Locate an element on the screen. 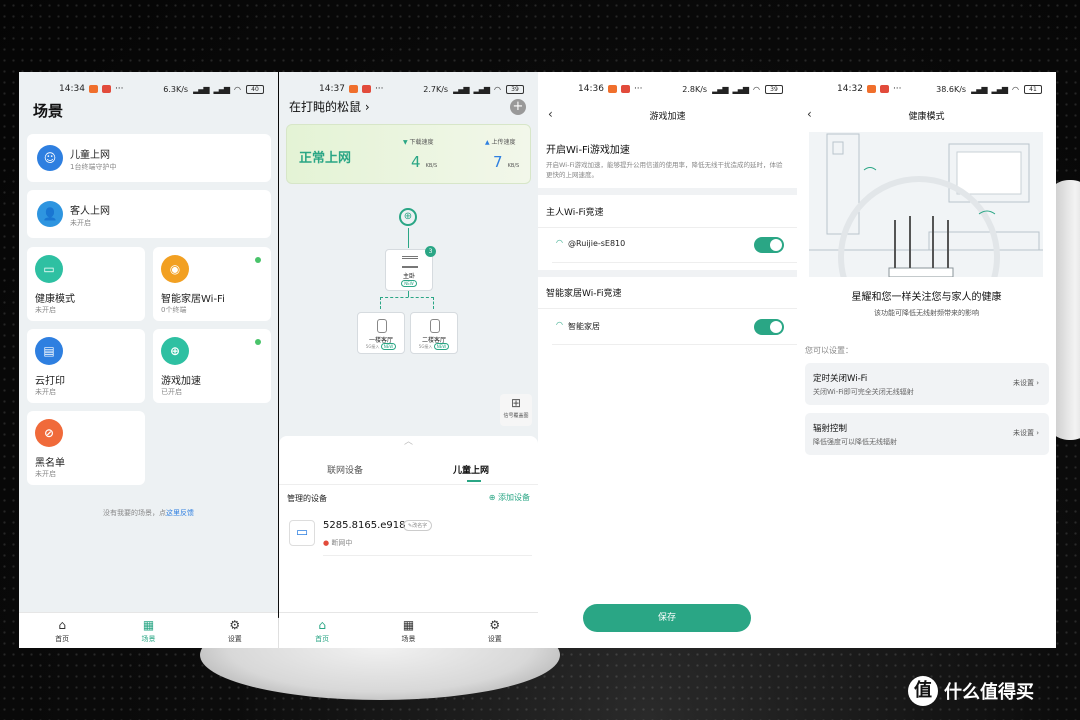  download-unit: KB/S is located at coordinates (431, 166).